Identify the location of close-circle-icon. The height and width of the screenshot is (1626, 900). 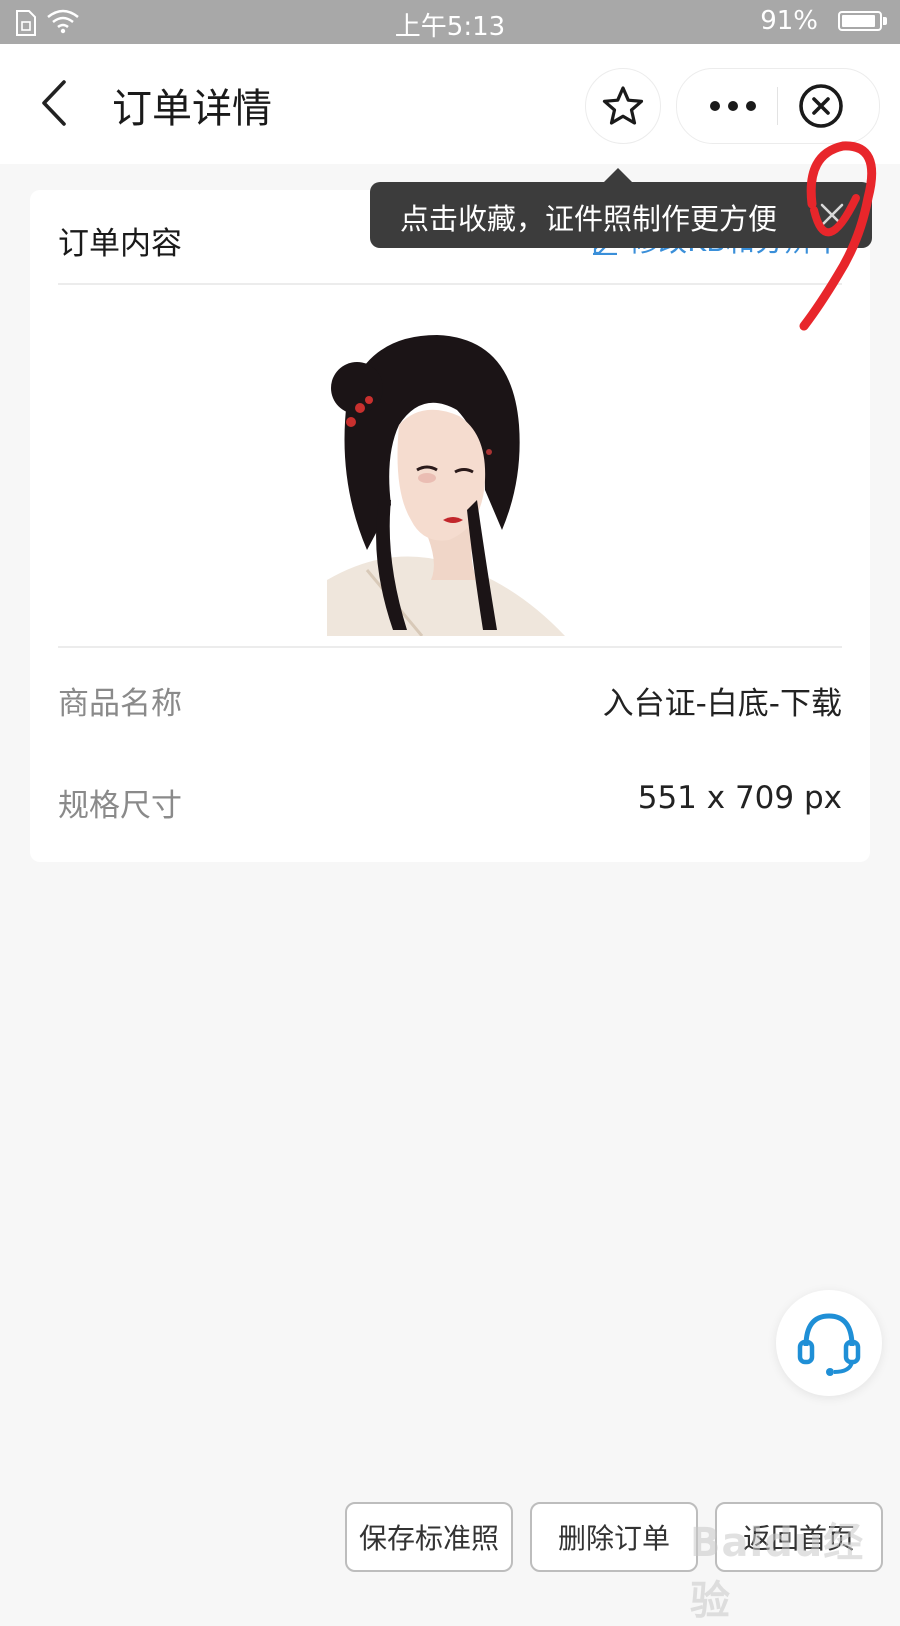
(821, 106).